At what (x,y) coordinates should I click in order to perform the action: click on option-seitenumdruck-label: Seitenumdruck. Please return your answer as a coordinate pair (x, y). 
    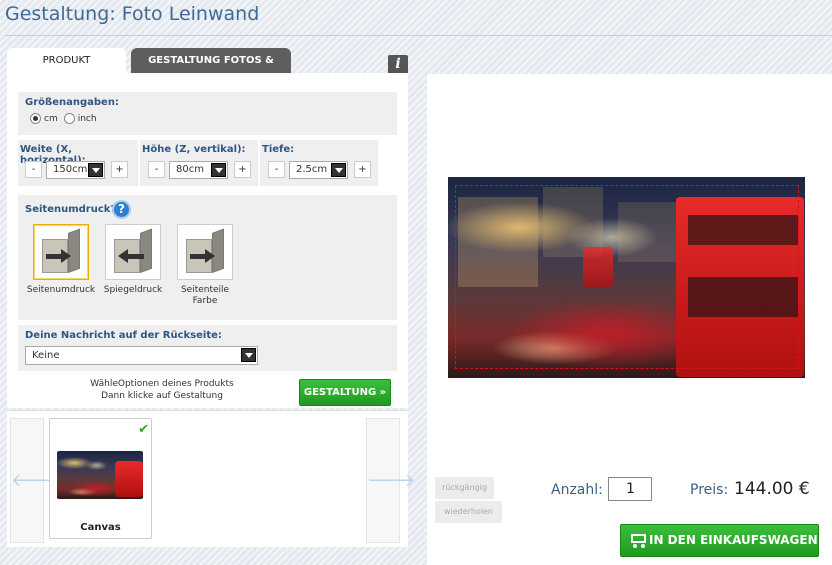
    Looking at the image, I should click on (61, 290).